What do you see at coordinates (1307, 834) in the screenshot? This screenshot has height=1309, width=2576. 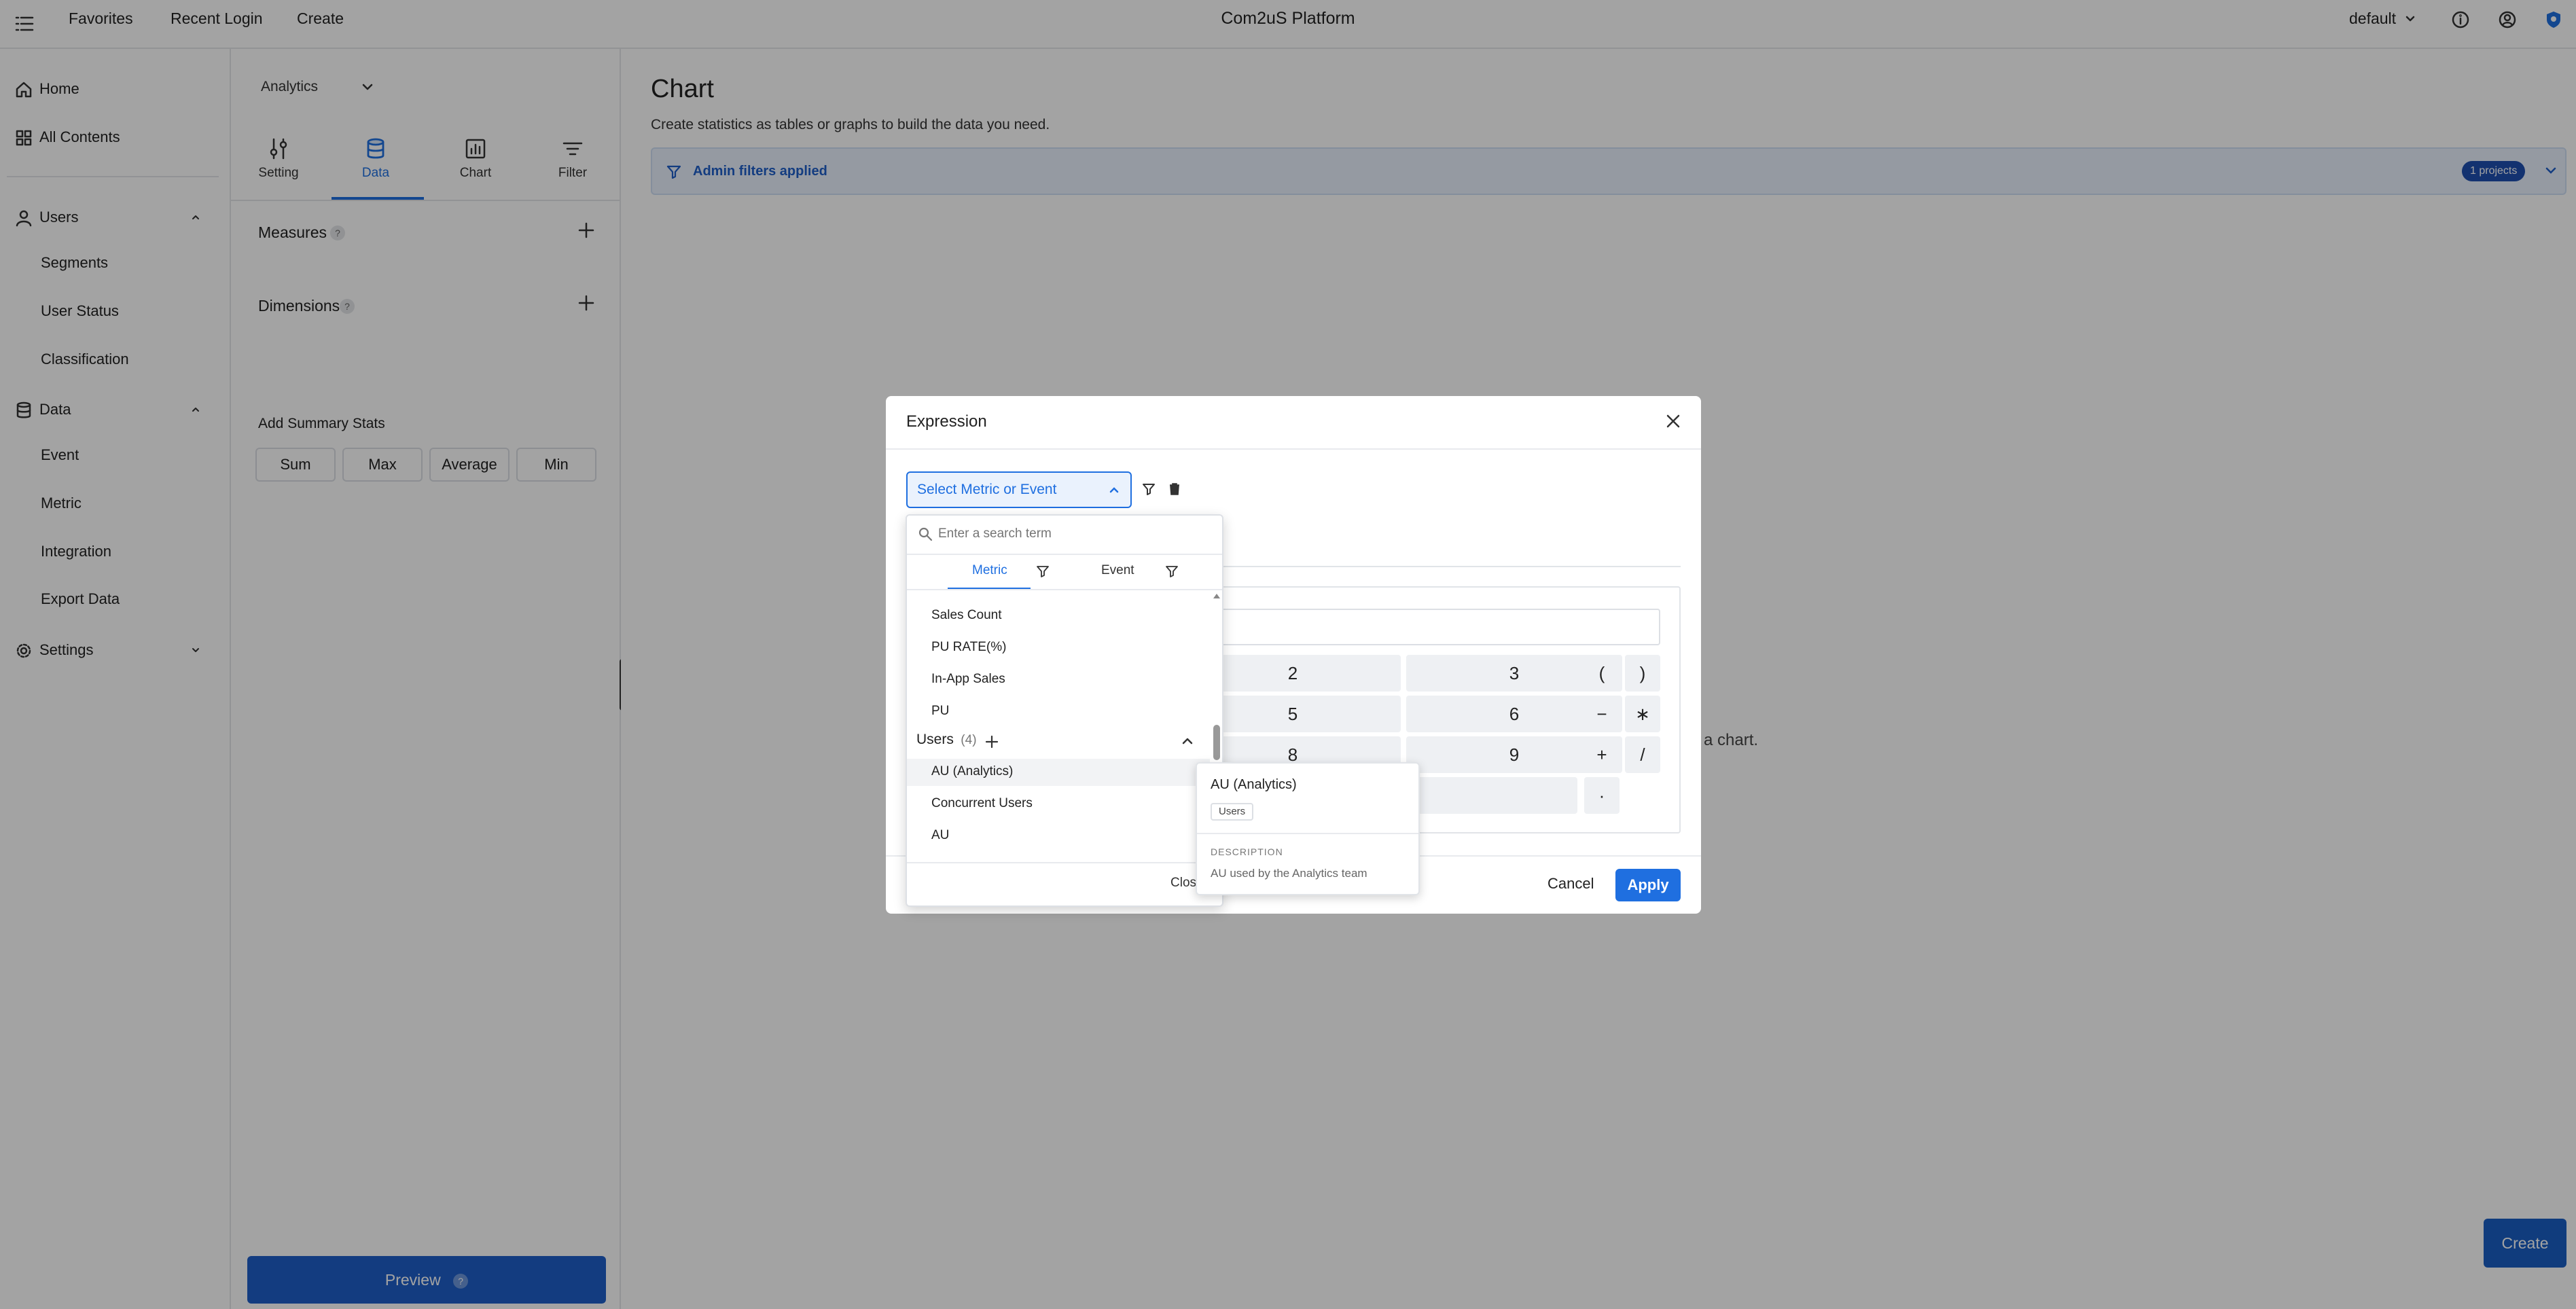 I see `tooltip-divider` at bounding box center [1307, 834].